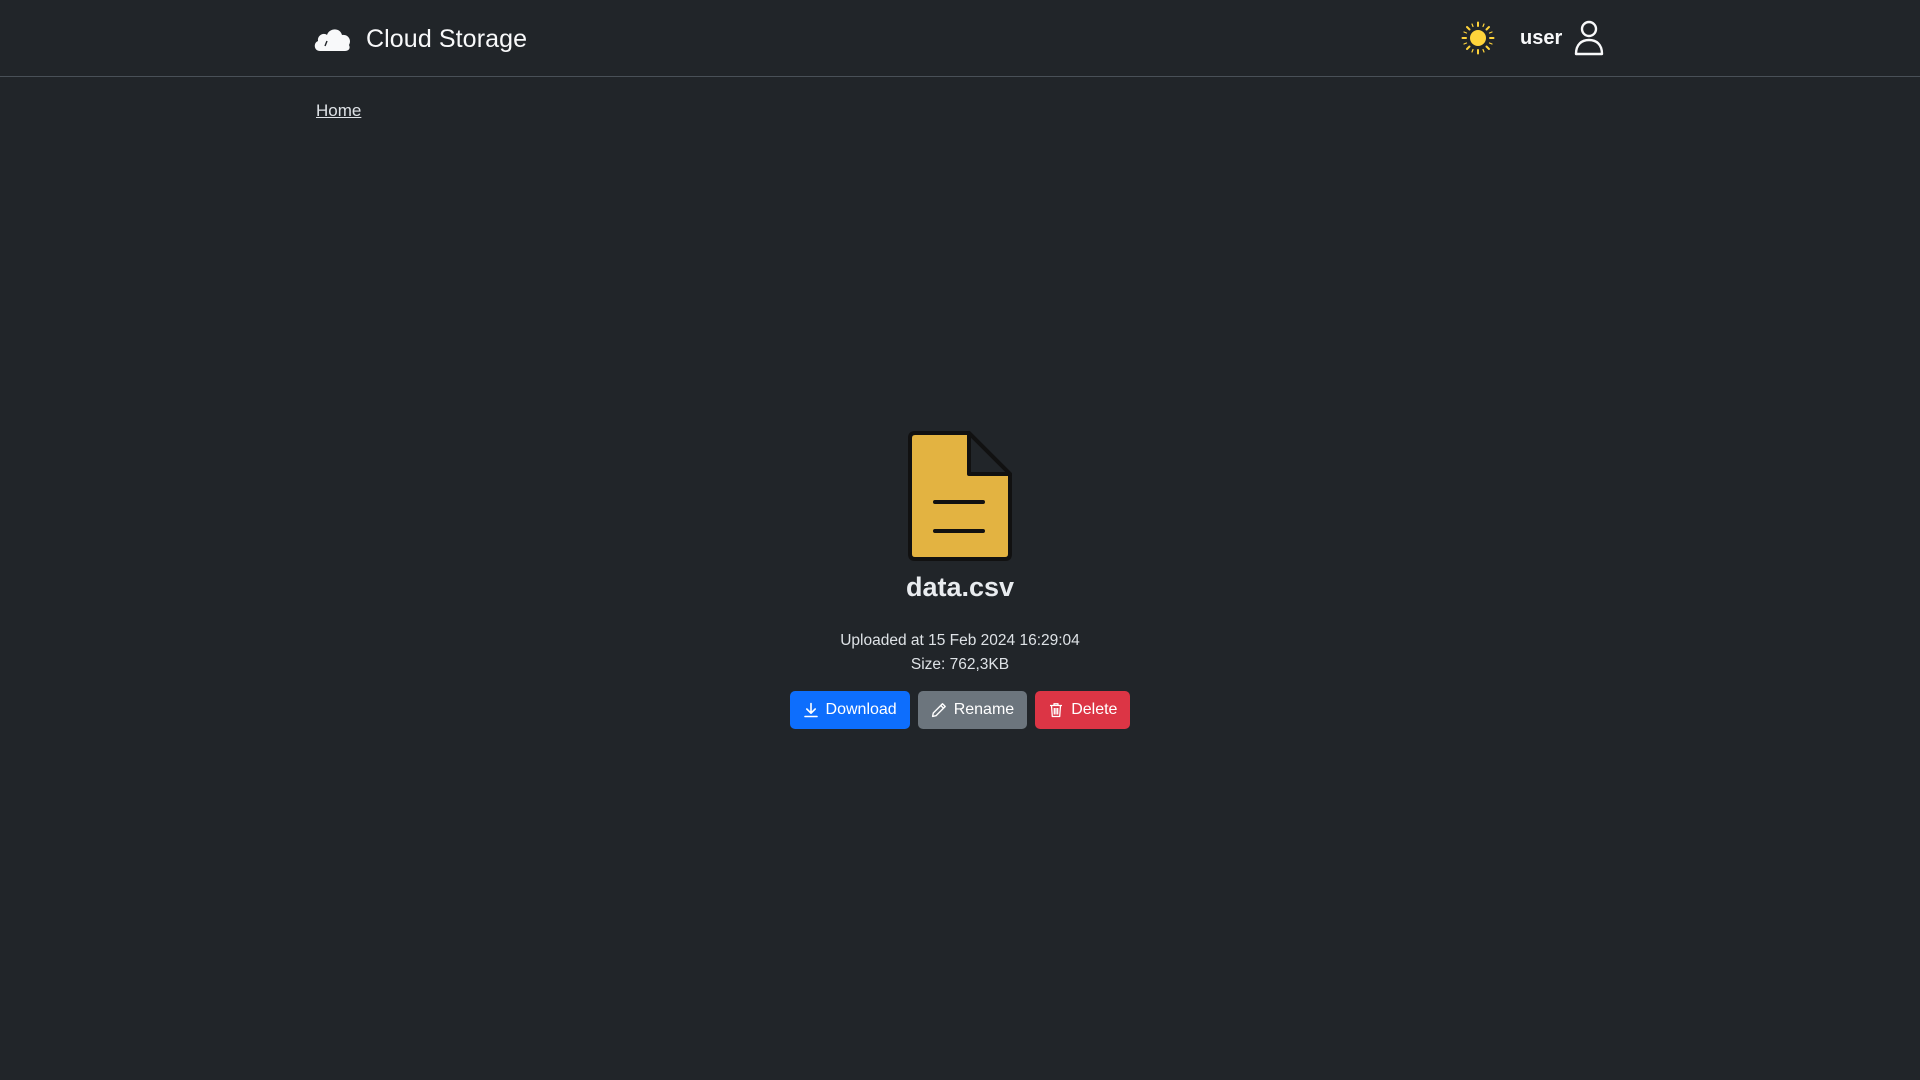 The height and width of the screenshot is (1080, 1920). I want to click on file-actions: Download Rename Delete, so click(960, 710).